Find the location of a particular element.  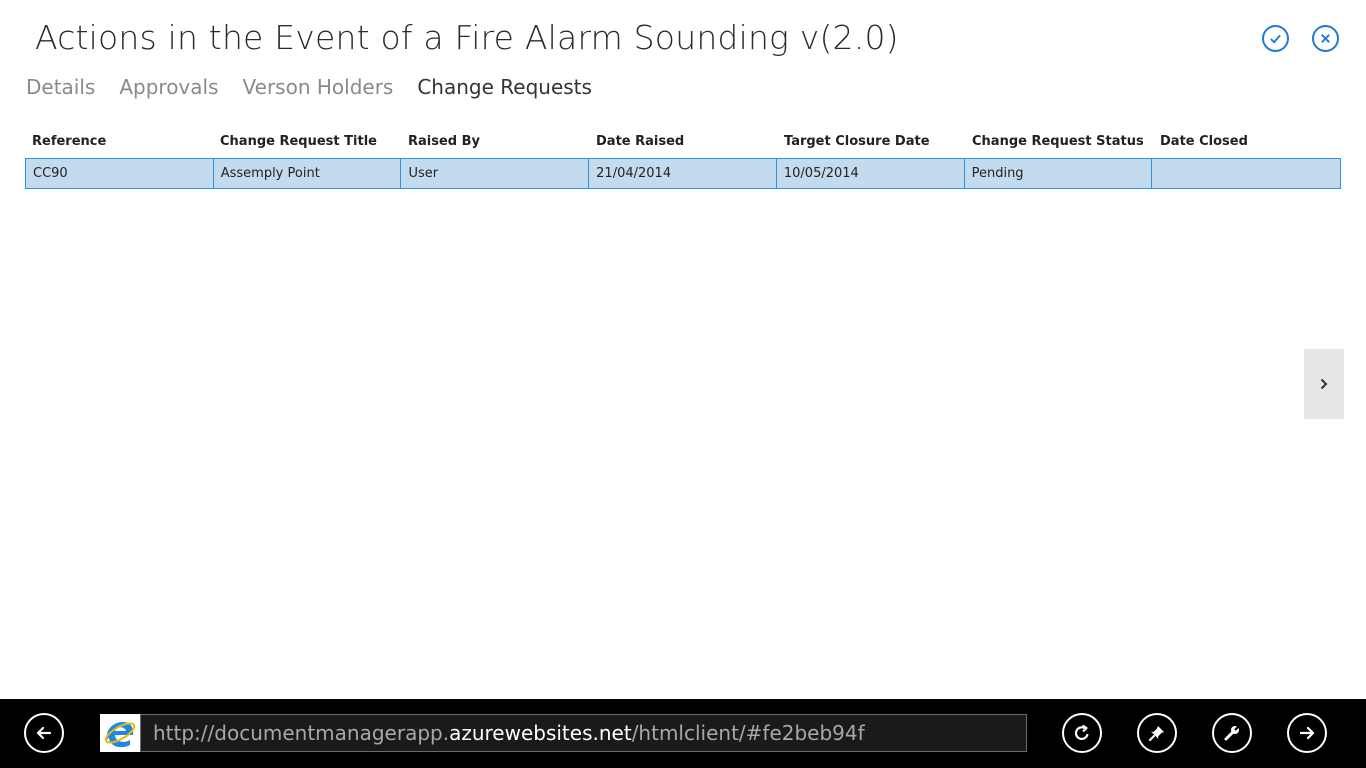

tab-change-requests: Change Requests is located at coordinates (504, 87).